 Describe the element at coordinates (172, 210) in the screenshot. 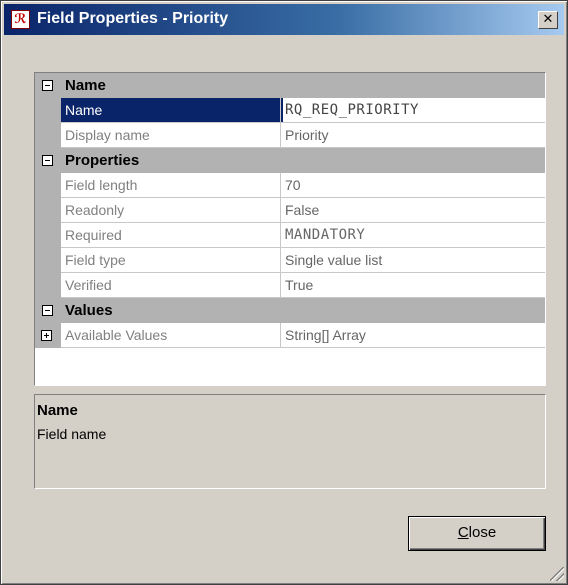

I see `property-name: Readonly` at that location.